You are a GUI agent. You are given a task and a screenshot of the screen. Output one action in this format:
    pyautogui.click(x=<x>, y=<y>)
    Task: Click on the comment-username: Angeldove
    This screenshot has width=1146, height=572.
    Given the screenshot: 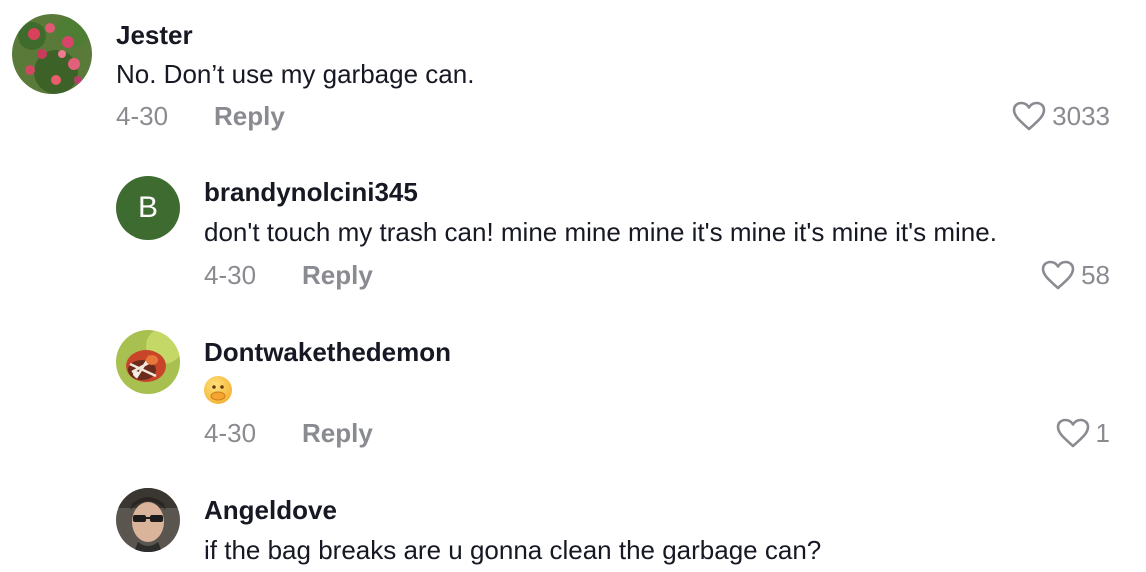 What is the action you would take?
    pyautogui.click(x=270, y=510)
    